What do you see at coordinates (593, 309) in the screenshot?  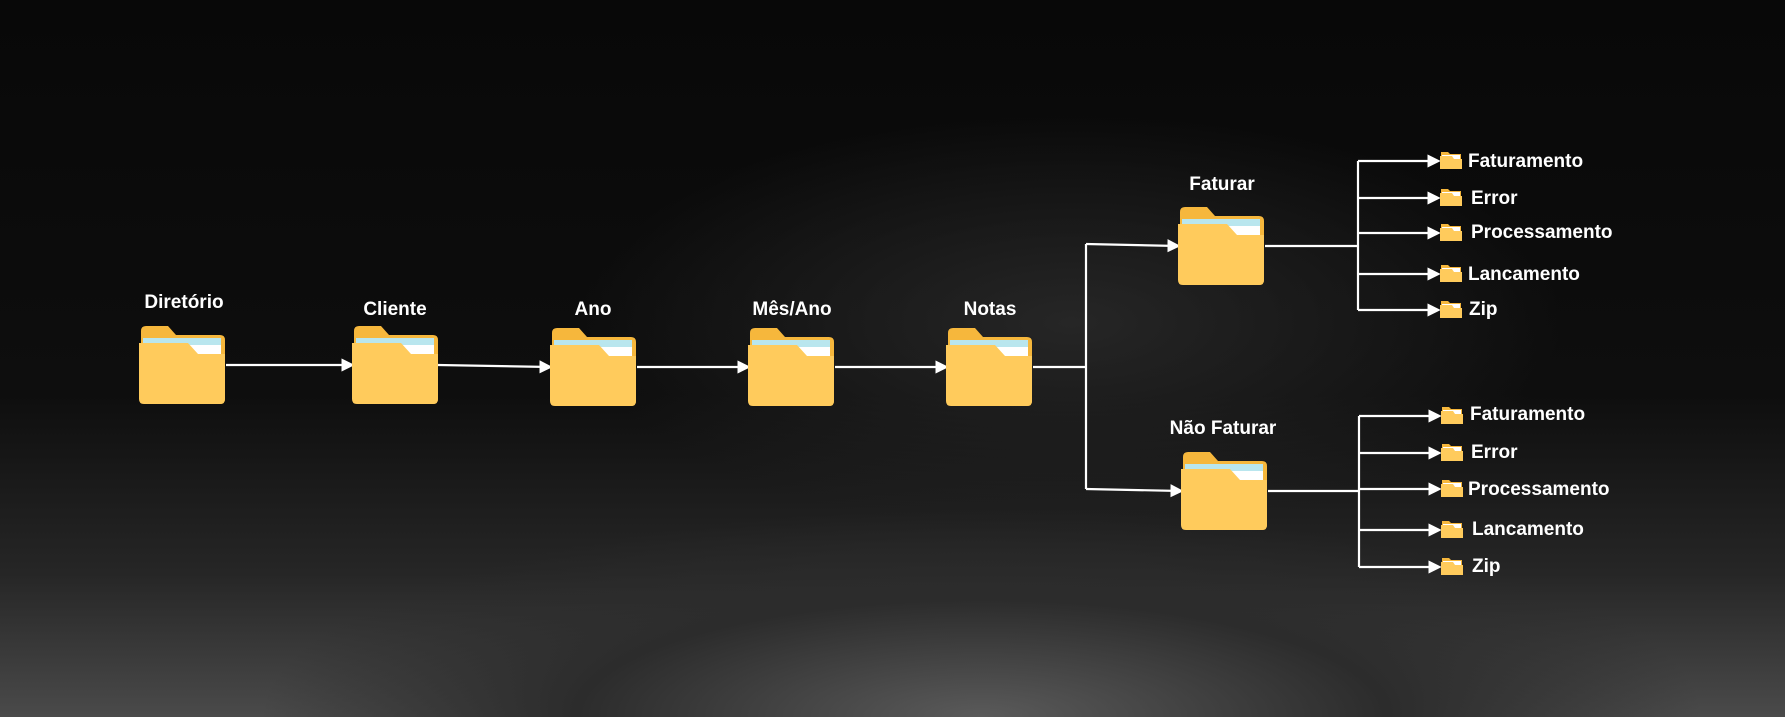 I see `node-label-ano: Ano` at bounding box center [593, 309].